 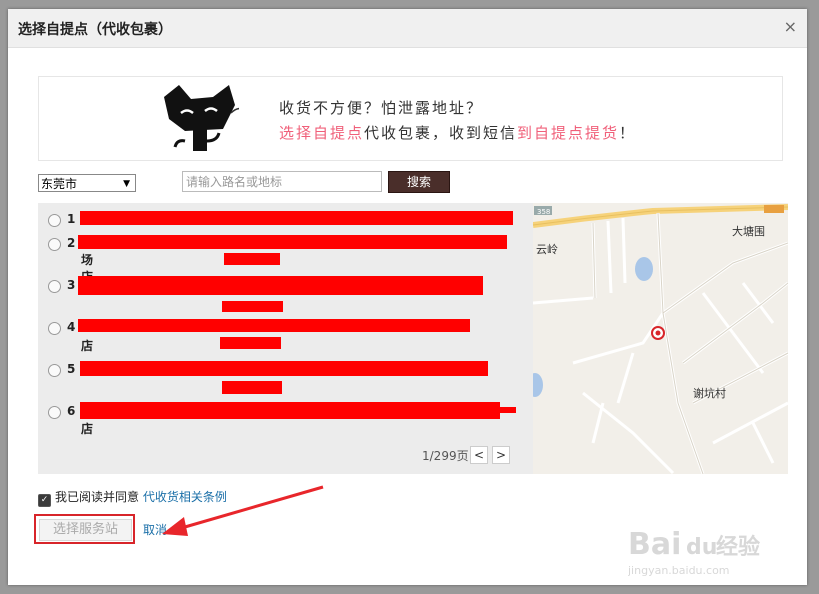 I want to click on baidu-jingyan-watermark: Bai du 经验 jingyan.baidu.com, so click(x=702, y=553).